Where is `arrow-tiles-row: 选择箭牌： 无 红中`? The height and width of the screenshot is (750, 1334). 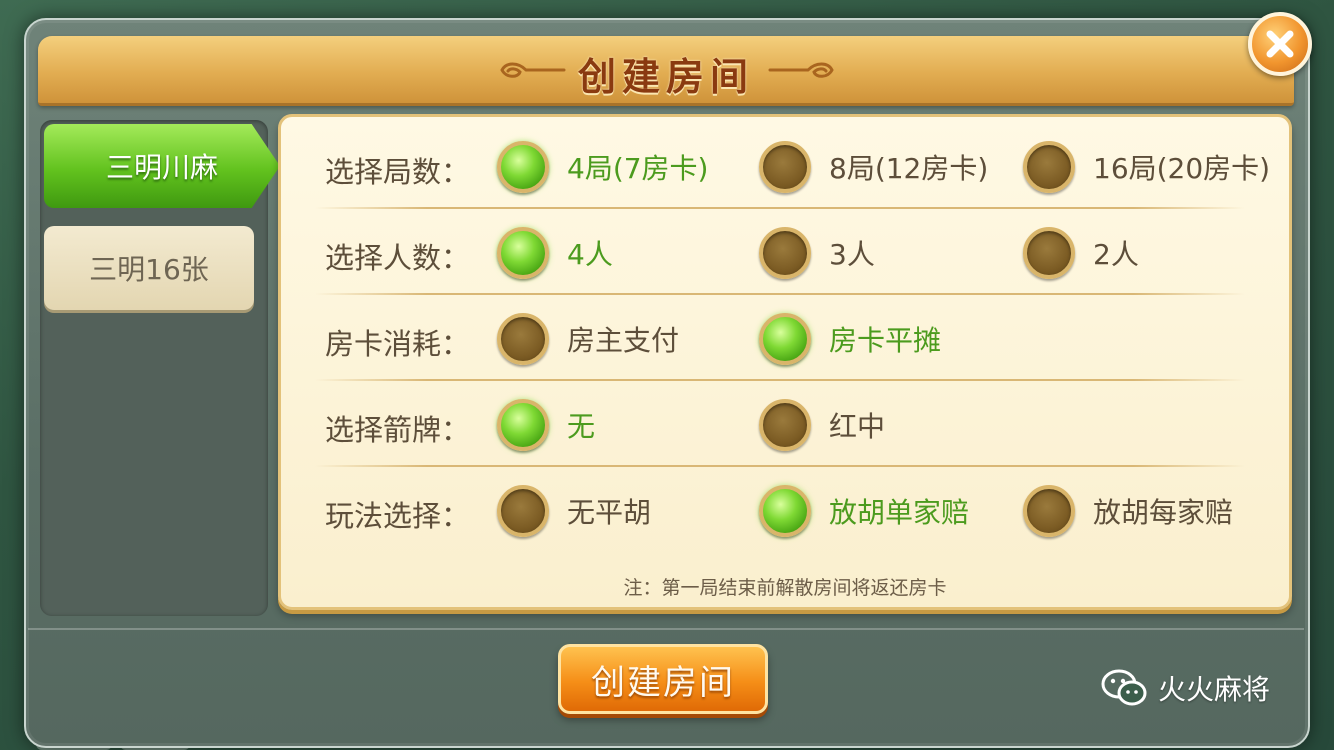
arrow-tiles-row: 选择箭牌： 无 红中 is located at coordinates (785, 424).